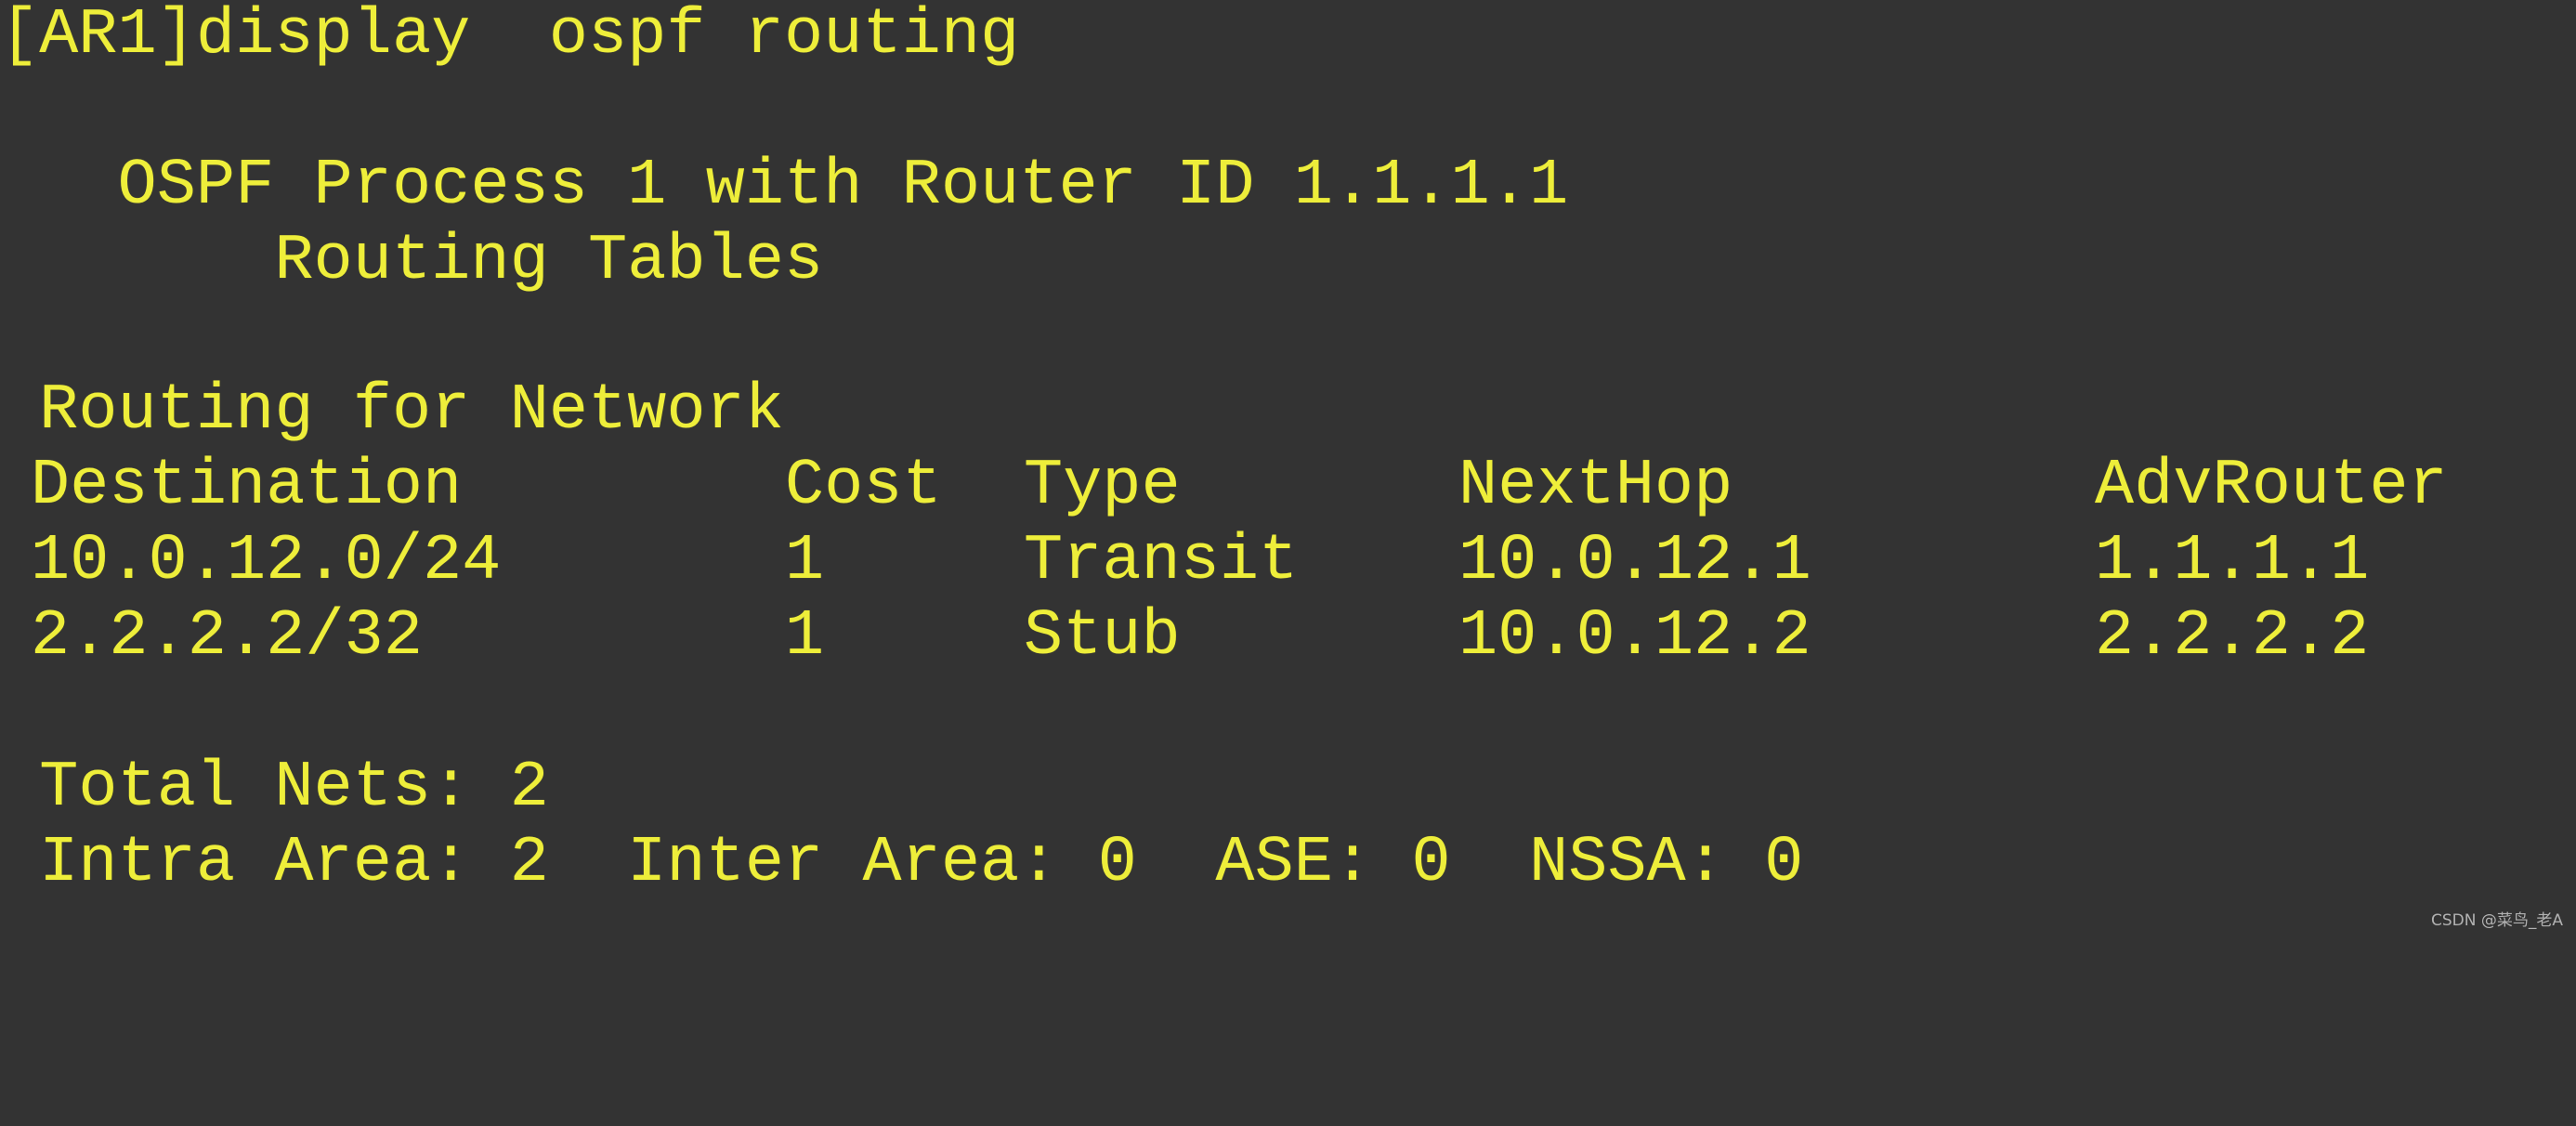  Describe the element at coordinates (1184, 636) in the screenshot. I see `table-row: 2.2.2.2/32 1 Stub 10.0.12.2 2.2.2.2` at that location.